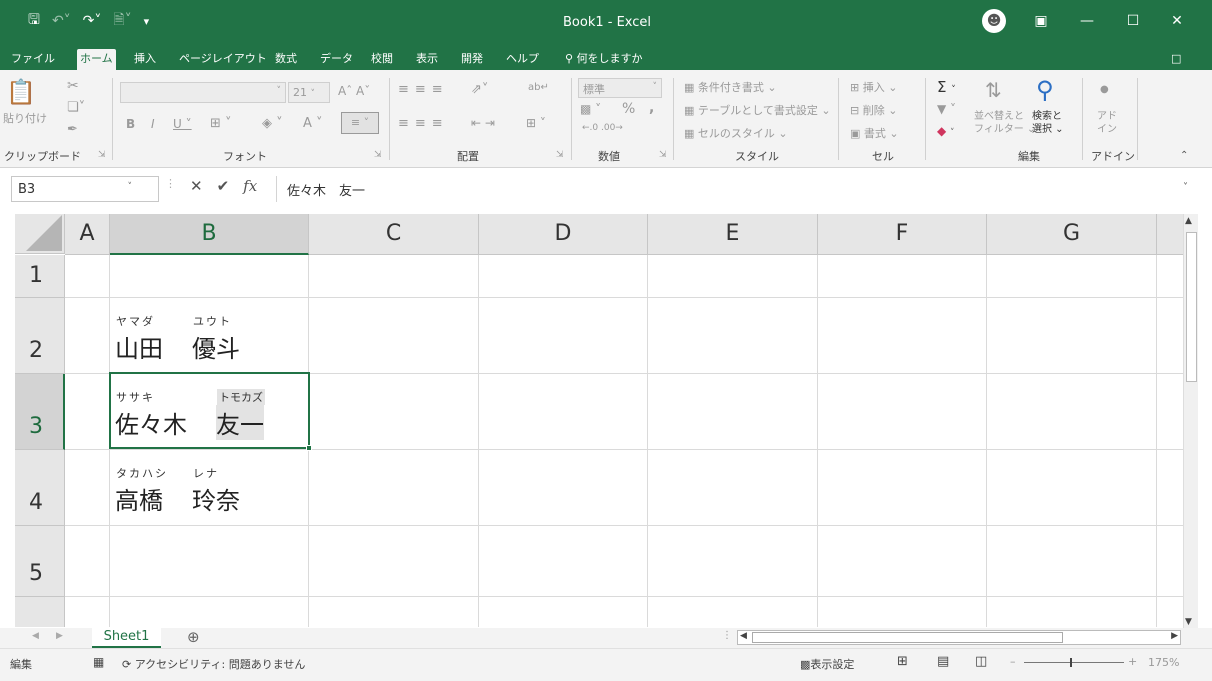 The width and height of the screenshot is (1212, 681). What do you see at coordinates (423, 89) in the screenshot?
I see `vertical-align-icons: ≡≡≡` at bounding box center [423, 89].